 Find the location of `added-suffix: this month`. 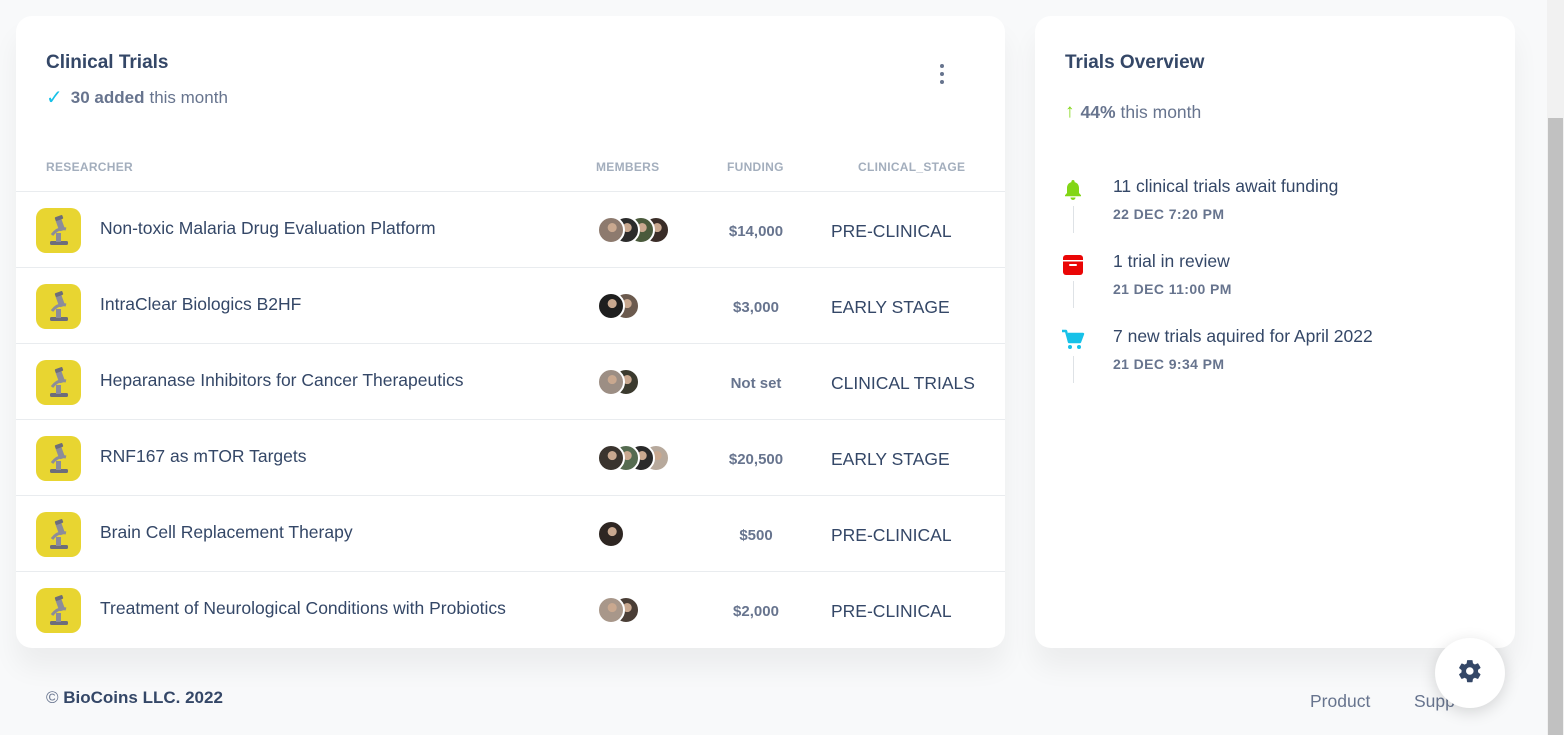

added-suffix: this month is located at coordinates (188, 97).